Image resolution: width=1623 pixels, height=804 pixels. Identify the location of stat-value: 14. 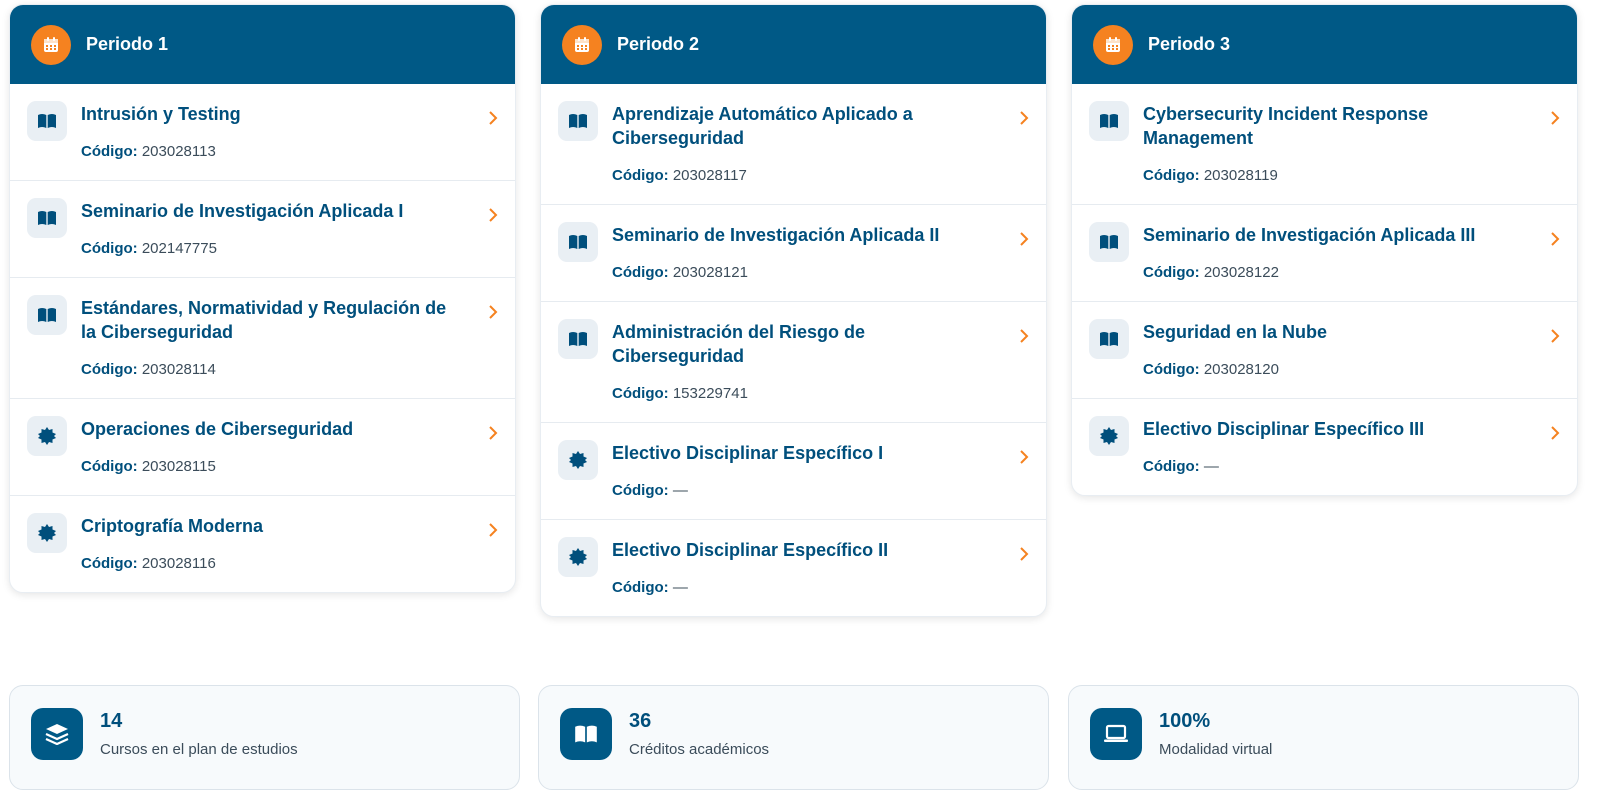
(111, 721).